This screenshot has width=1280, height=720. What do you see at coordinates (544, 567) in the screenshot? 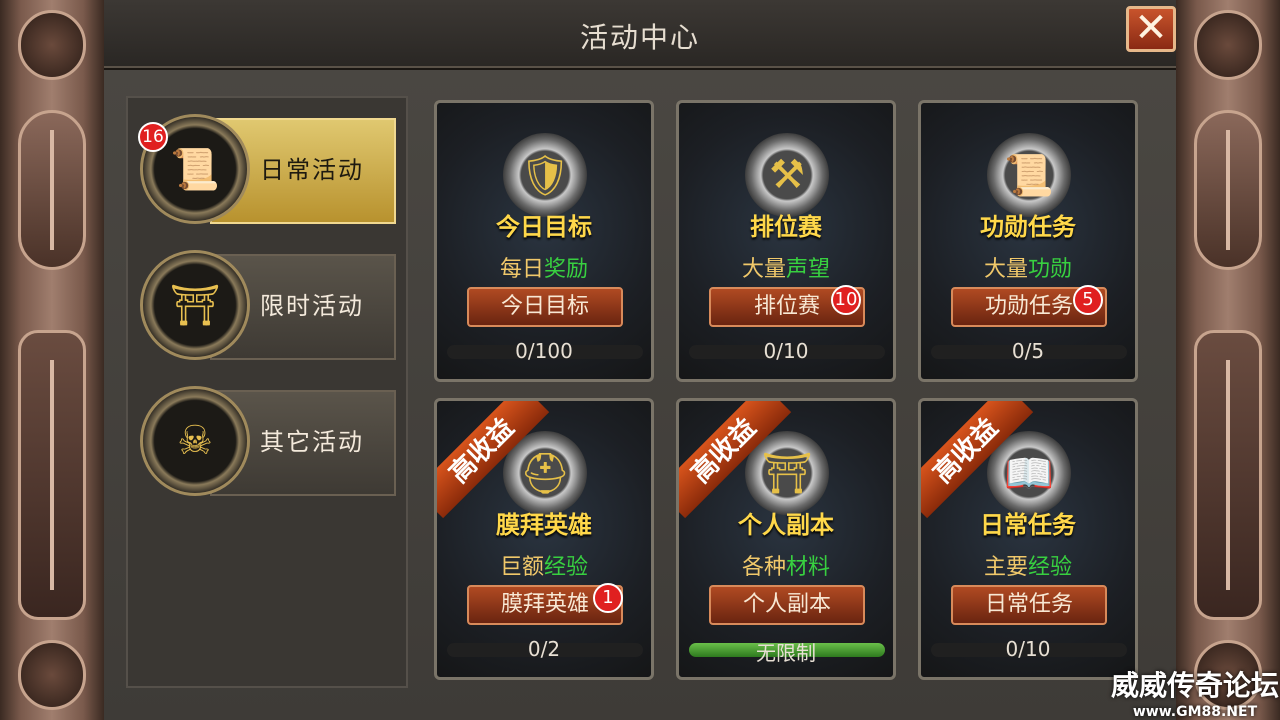
I see `card-description: 巨额经验` at bounding box center [544, 567].